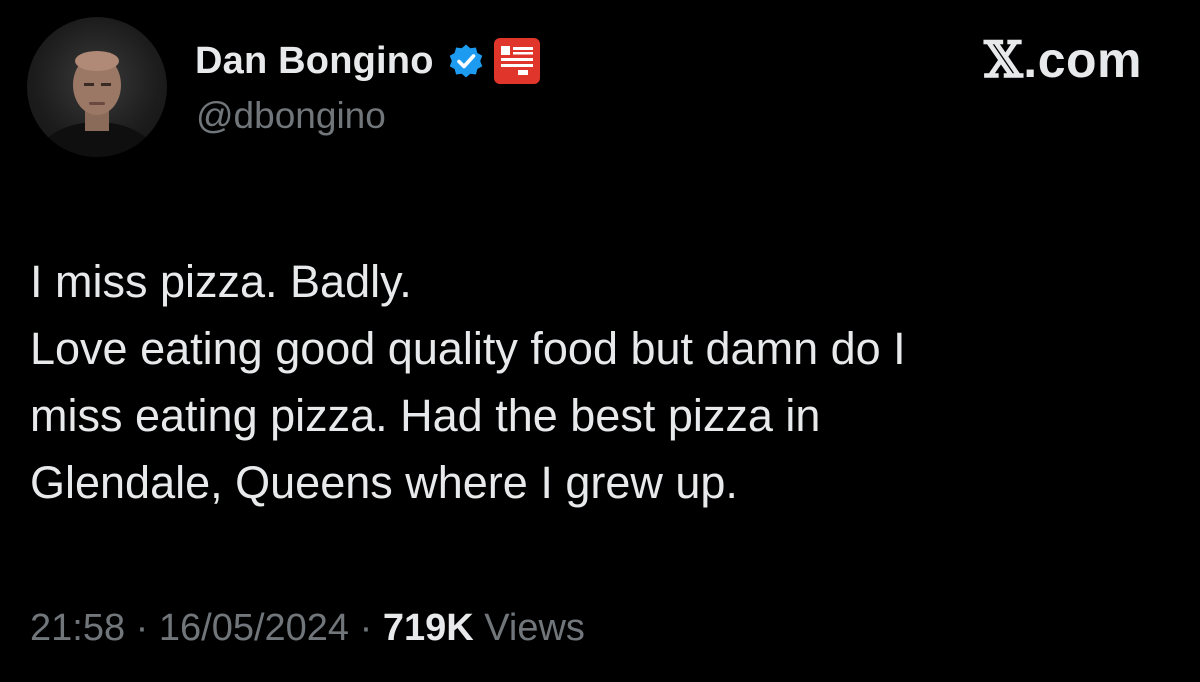  Describe the element at coordinates (291, 116) in the screenshot. I see `author-handle: @dbongino` at that location.